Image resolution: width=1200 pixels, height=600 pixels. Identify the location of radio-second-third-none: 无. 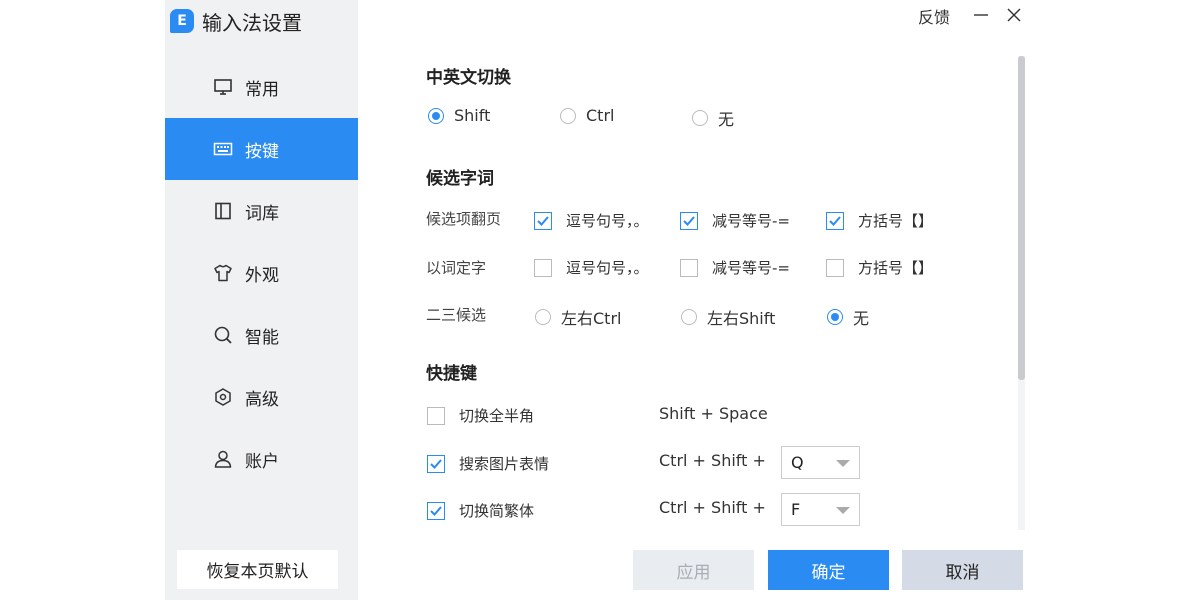
(848, 317).